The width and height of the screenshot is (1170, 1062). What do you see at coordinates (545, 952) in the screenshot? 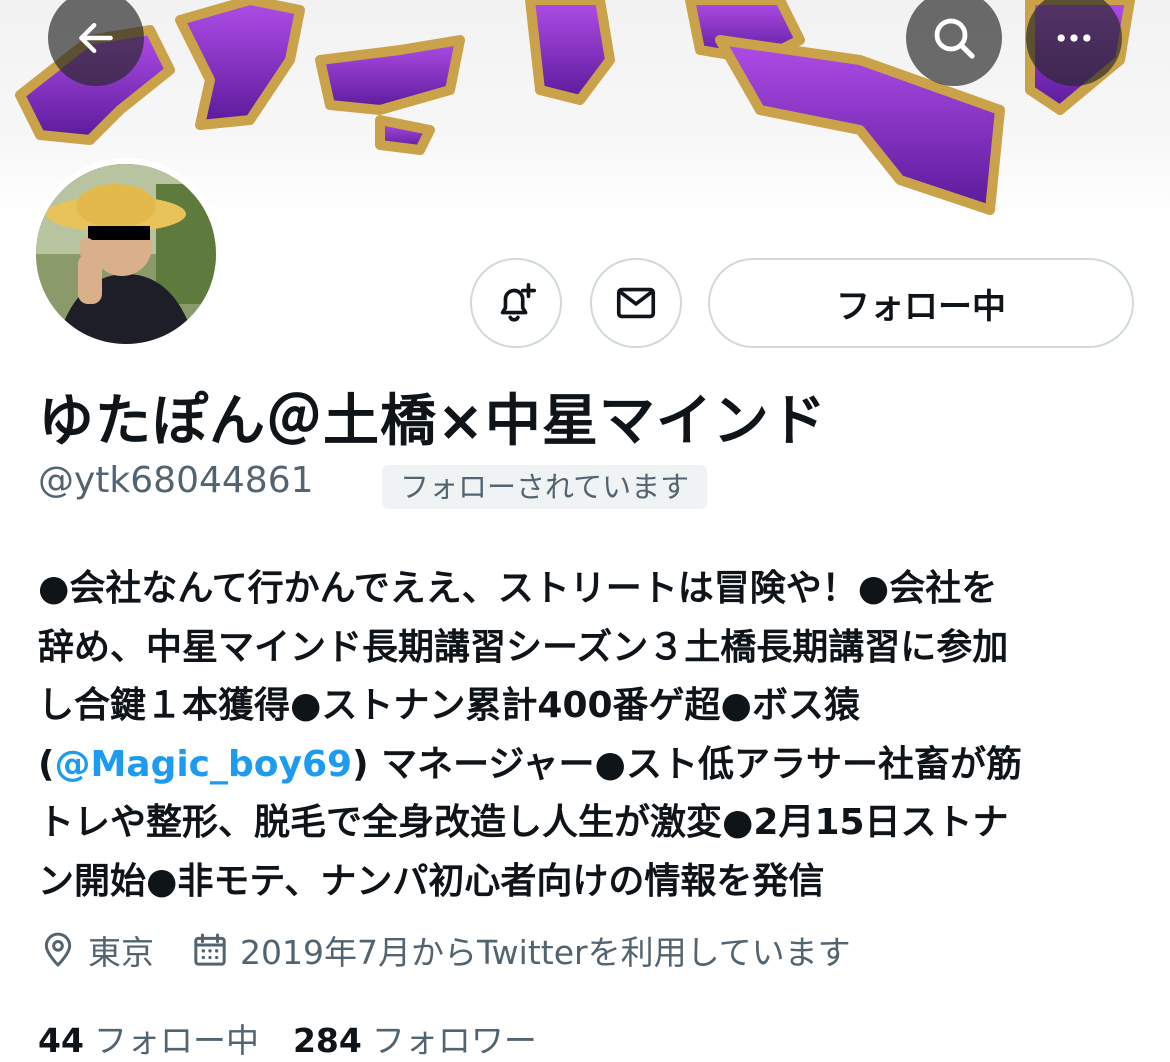
I see `joined-text: 2019年7月からTwitterを利用しています` at bounding box center [545, 952].